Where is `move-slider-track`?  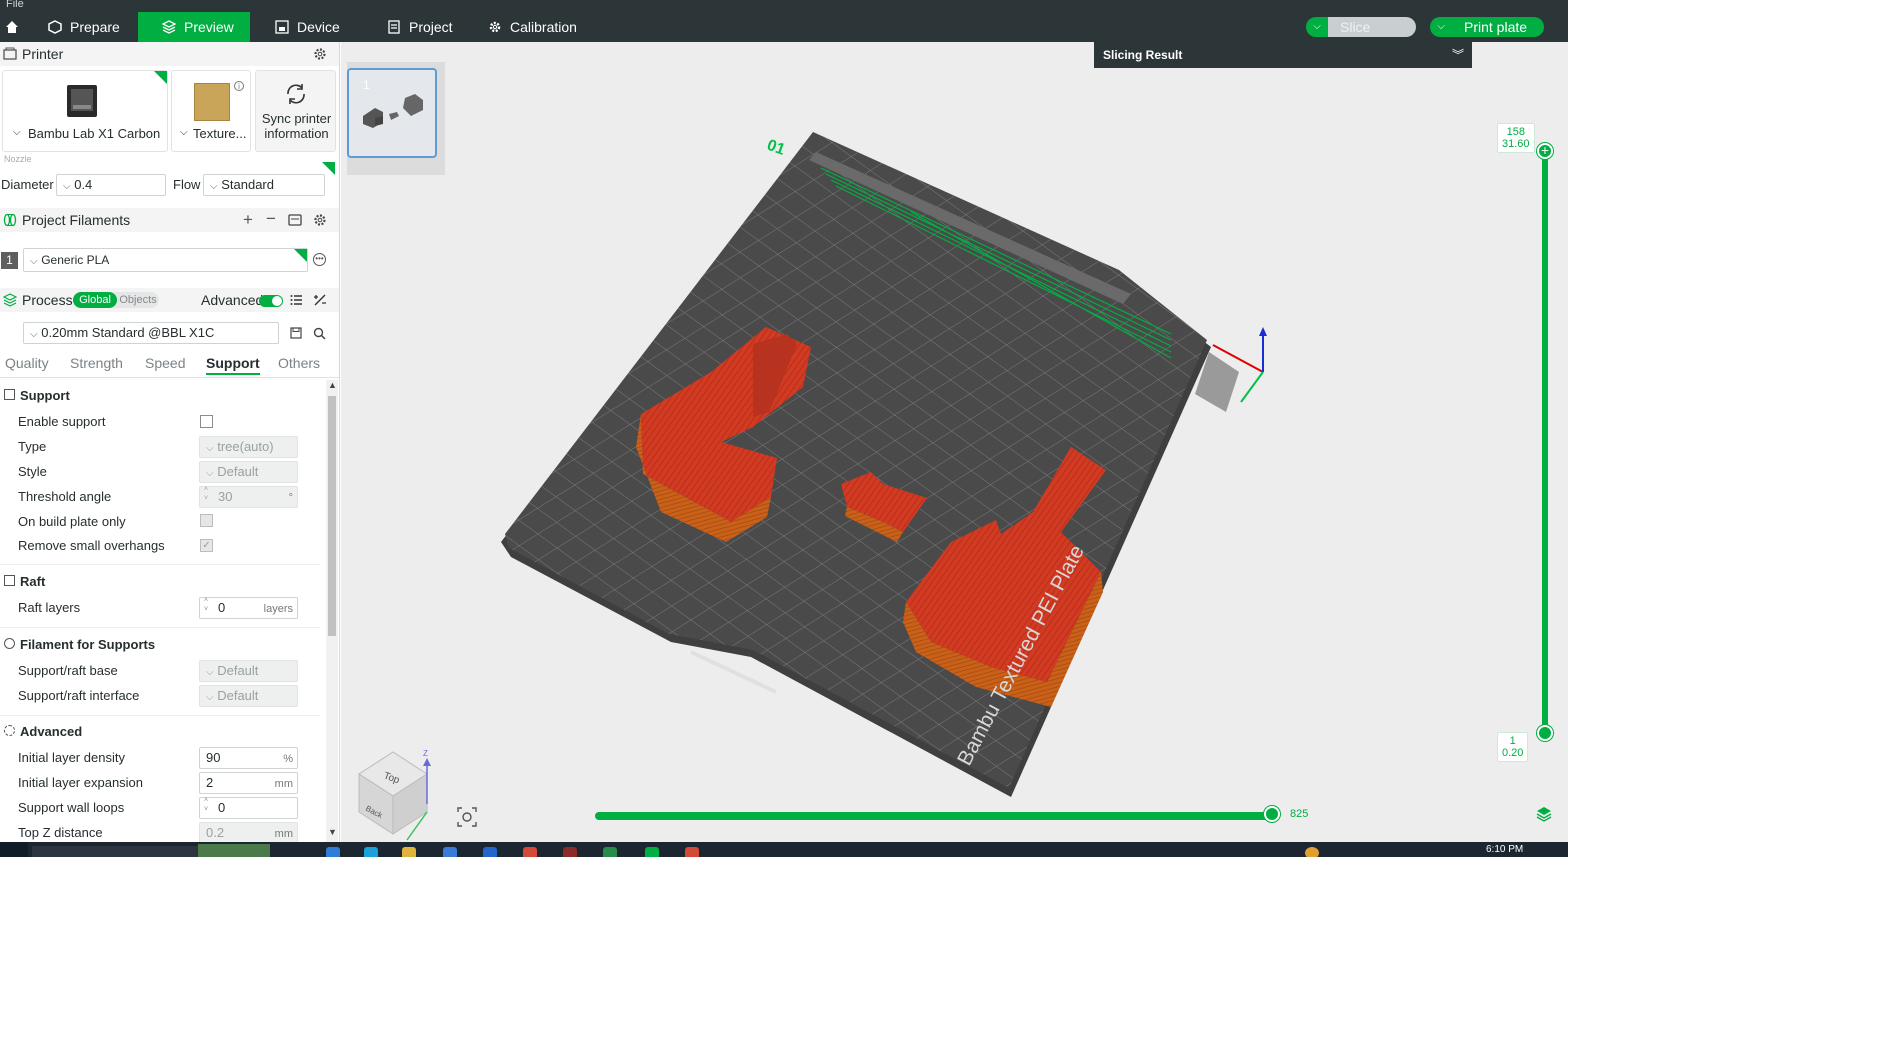
move-slider-track is located at coordinates (934, 816).